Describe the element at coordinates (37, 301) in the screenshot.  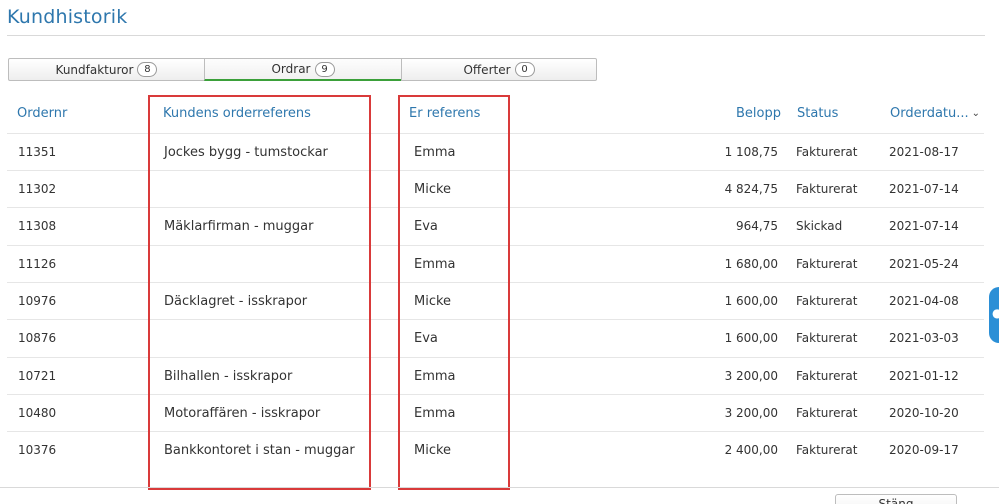
I see `cell-ordernr: 10976` at that location.